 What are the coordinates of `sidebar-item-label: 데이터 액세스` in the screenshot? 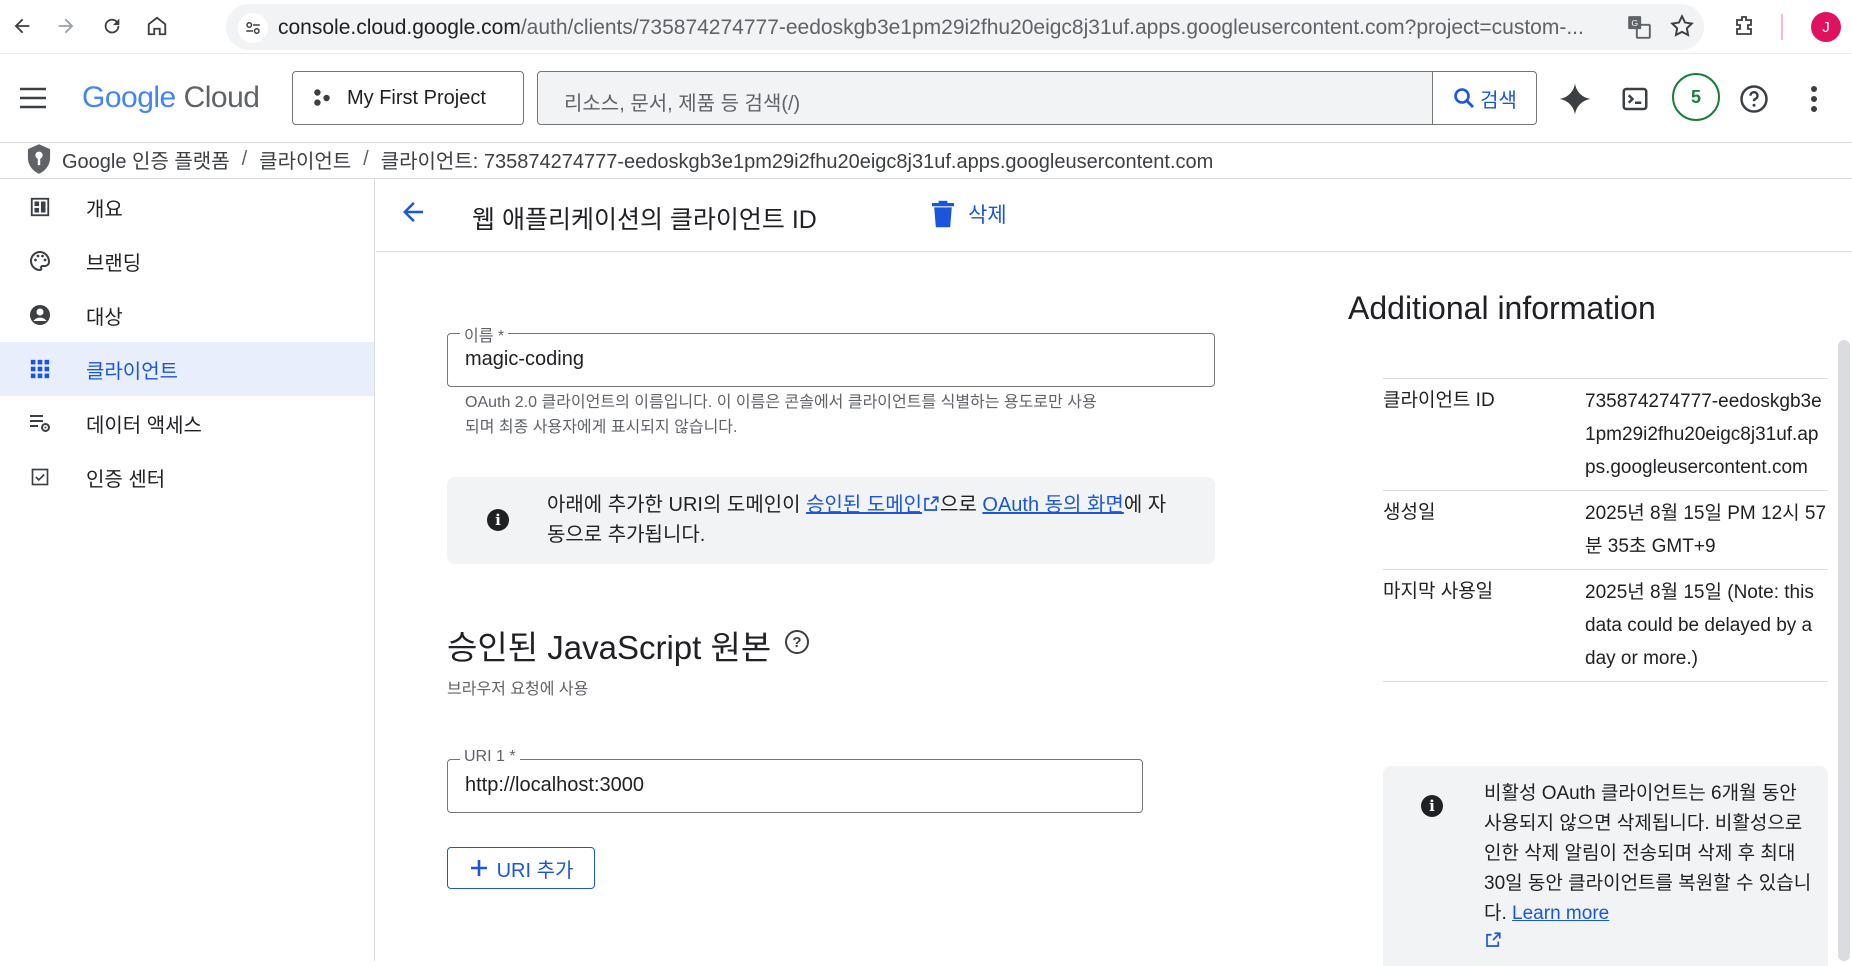 It's located at (144, 425).